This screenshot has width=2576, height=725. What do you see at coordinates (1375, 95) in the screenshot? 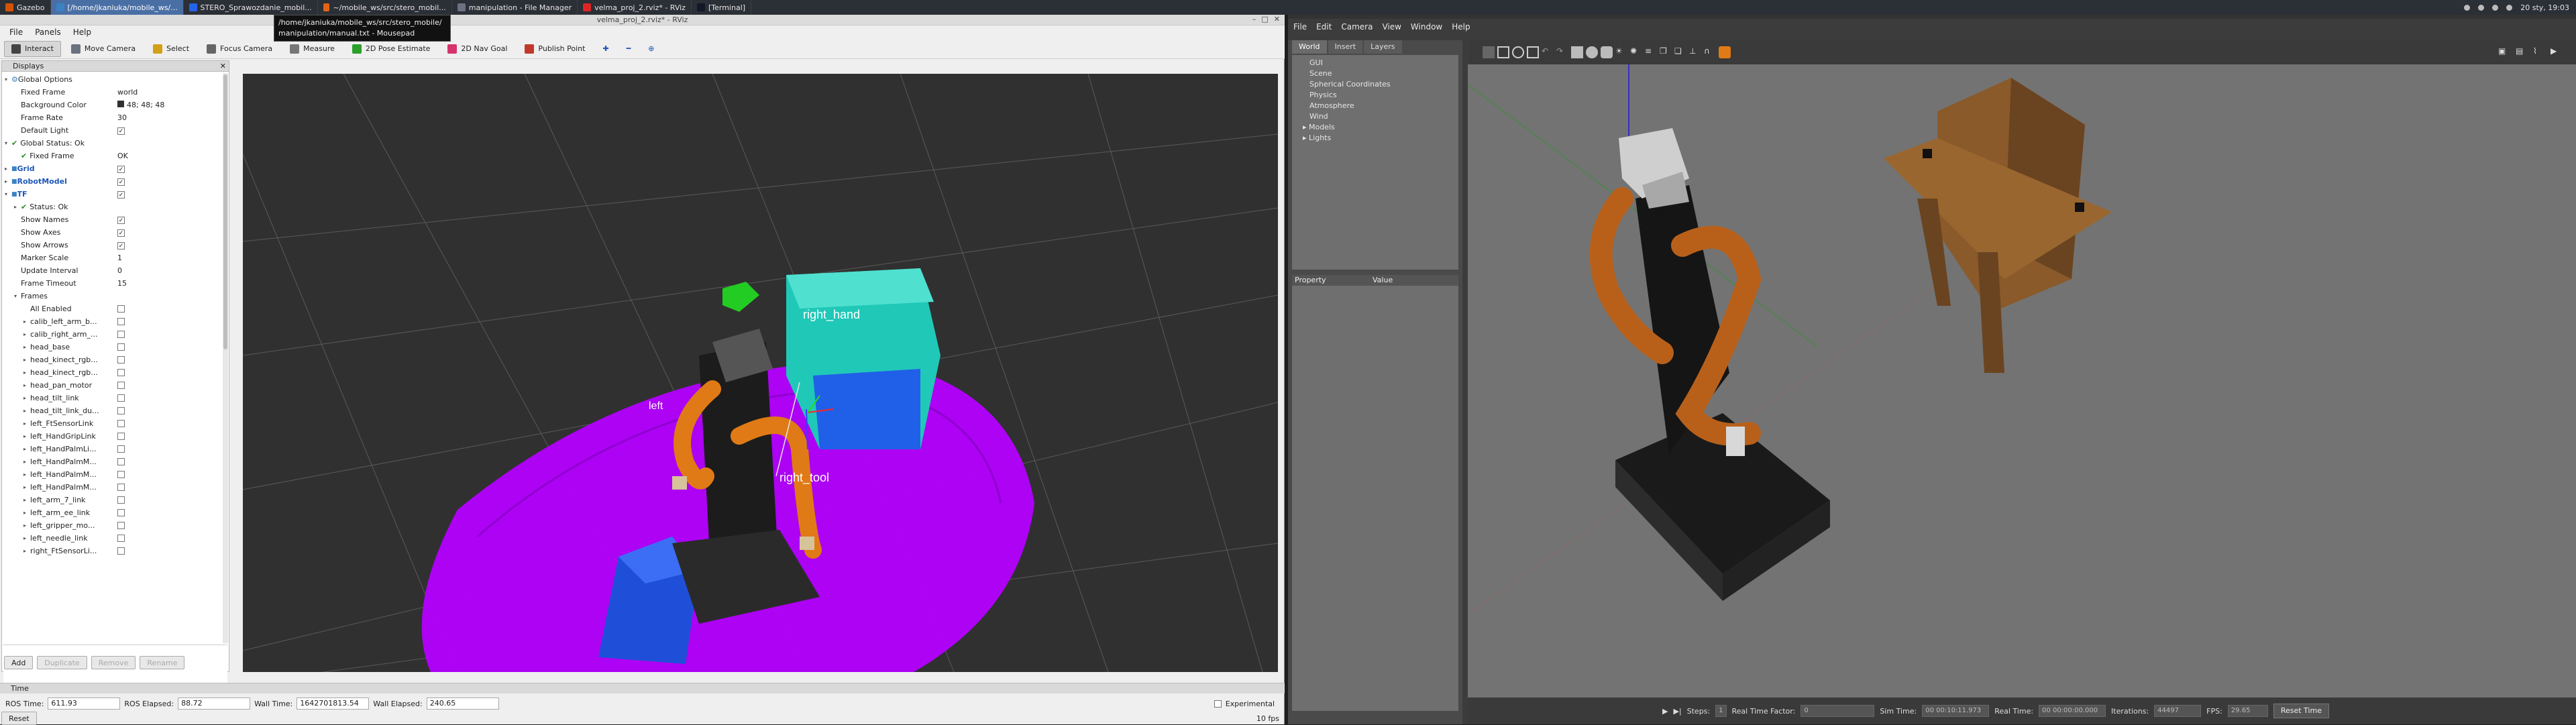
I see `world-item-physics: Physics` at bounding box center [1375, 95].